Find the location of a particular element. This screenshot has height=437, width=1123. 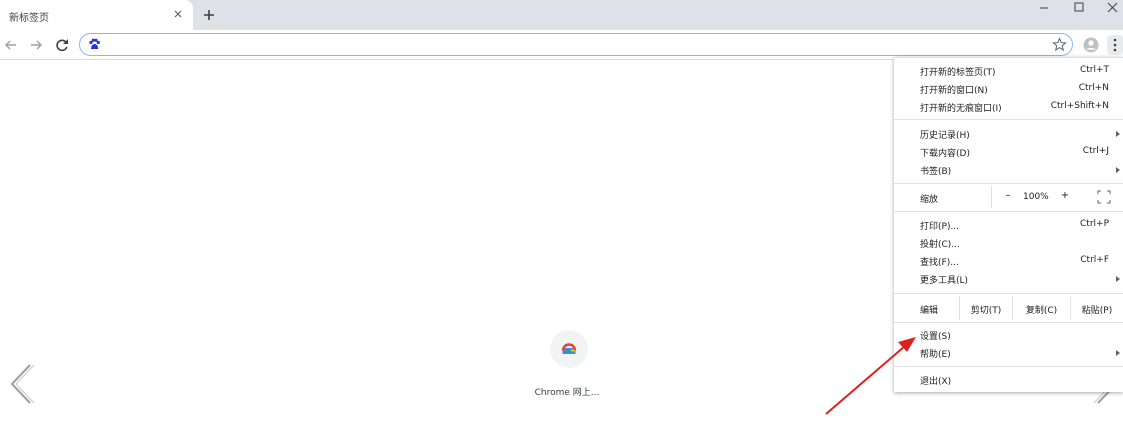

menu-item-bookmarks: 书签(B) is located at coordinates (1008, 170).